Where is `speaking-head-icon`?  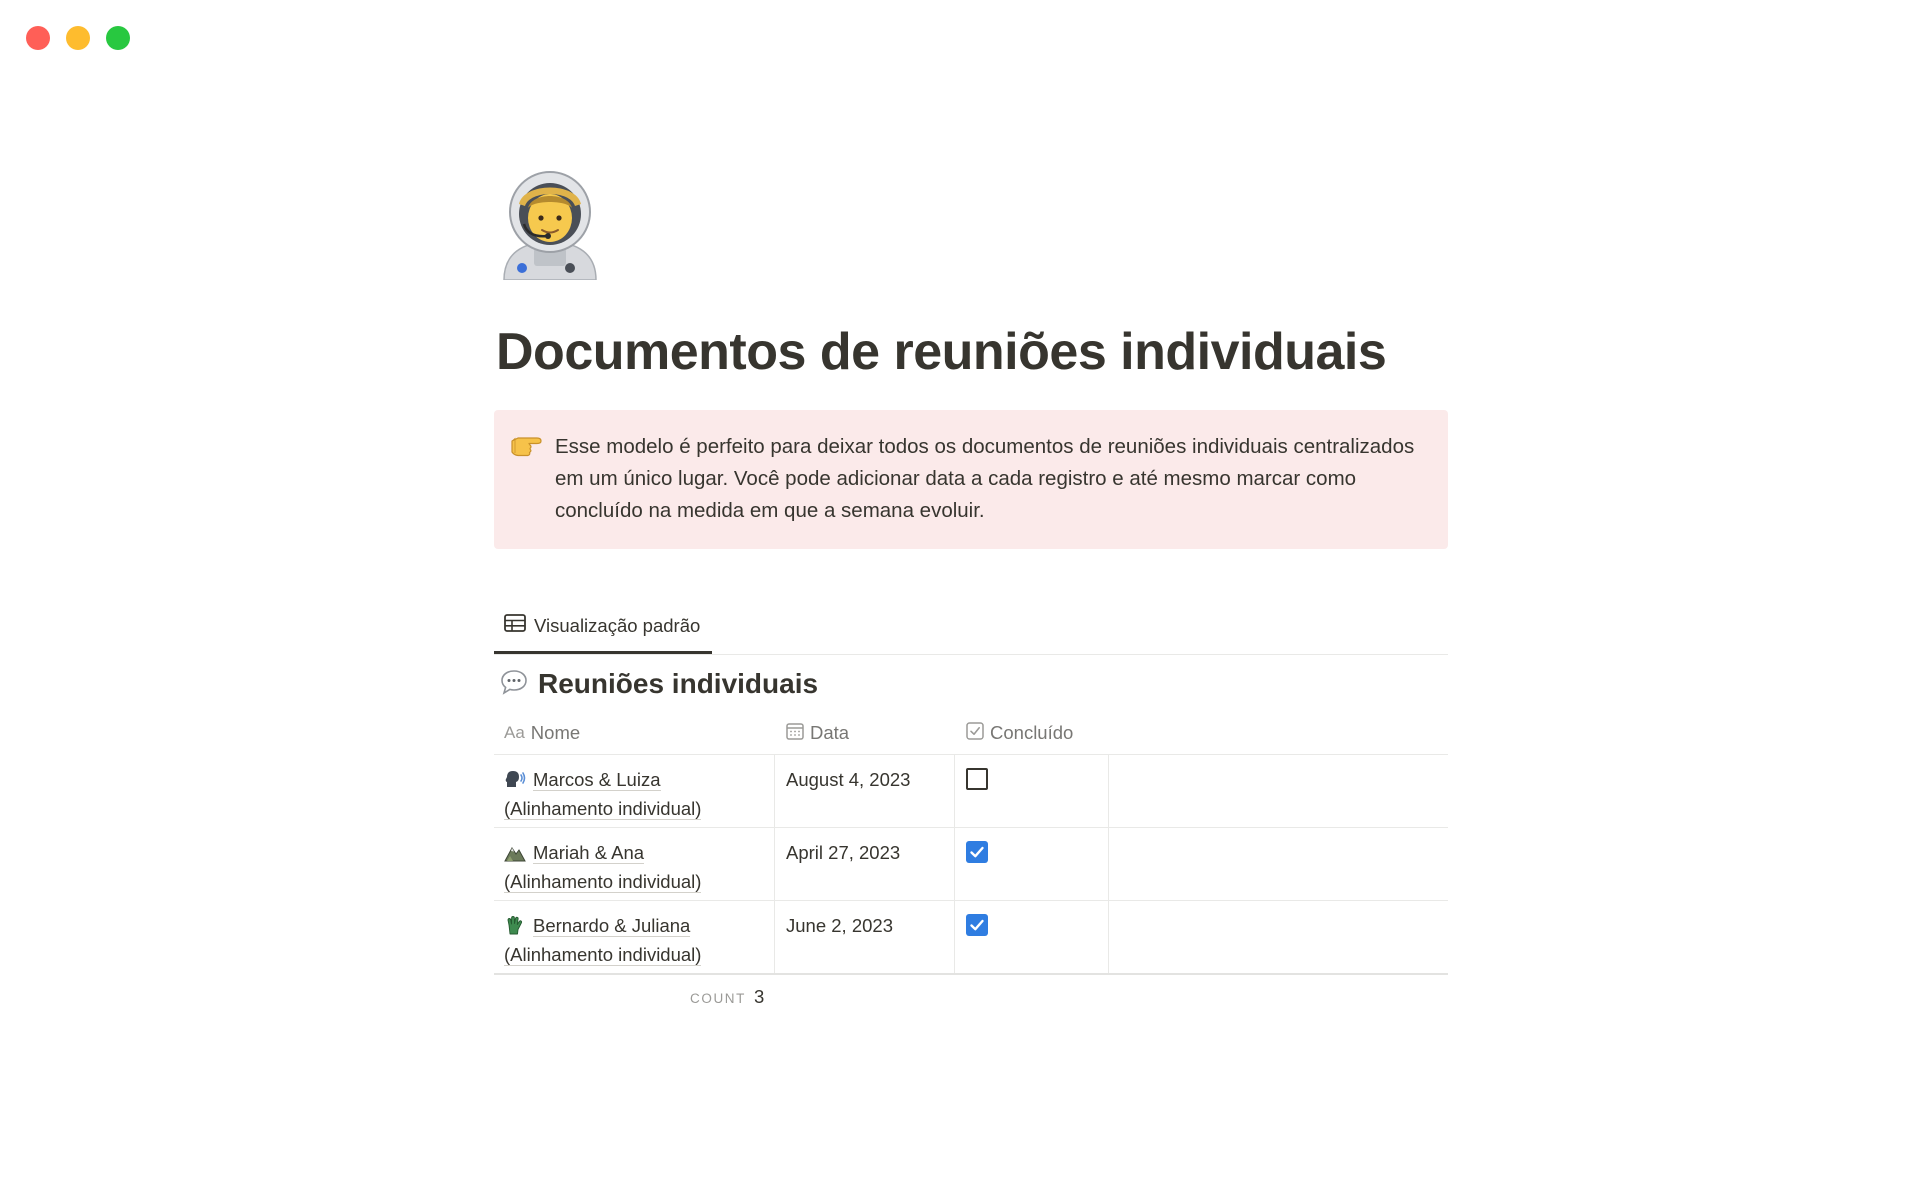 speaking-head-icon is located at coordinates (515, 778).